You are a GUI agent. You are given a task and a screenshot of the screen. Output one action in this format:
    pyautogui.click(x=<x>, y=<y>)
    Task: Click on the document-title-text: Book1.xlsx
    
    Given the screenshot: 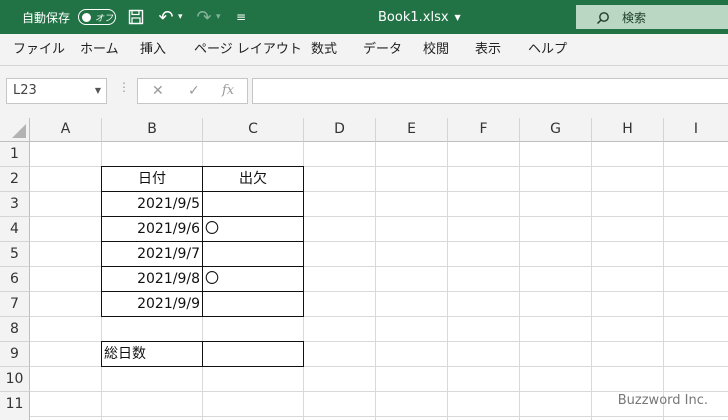 What is the action you would take?
    pyautogui.click(x=413, y=17)
    